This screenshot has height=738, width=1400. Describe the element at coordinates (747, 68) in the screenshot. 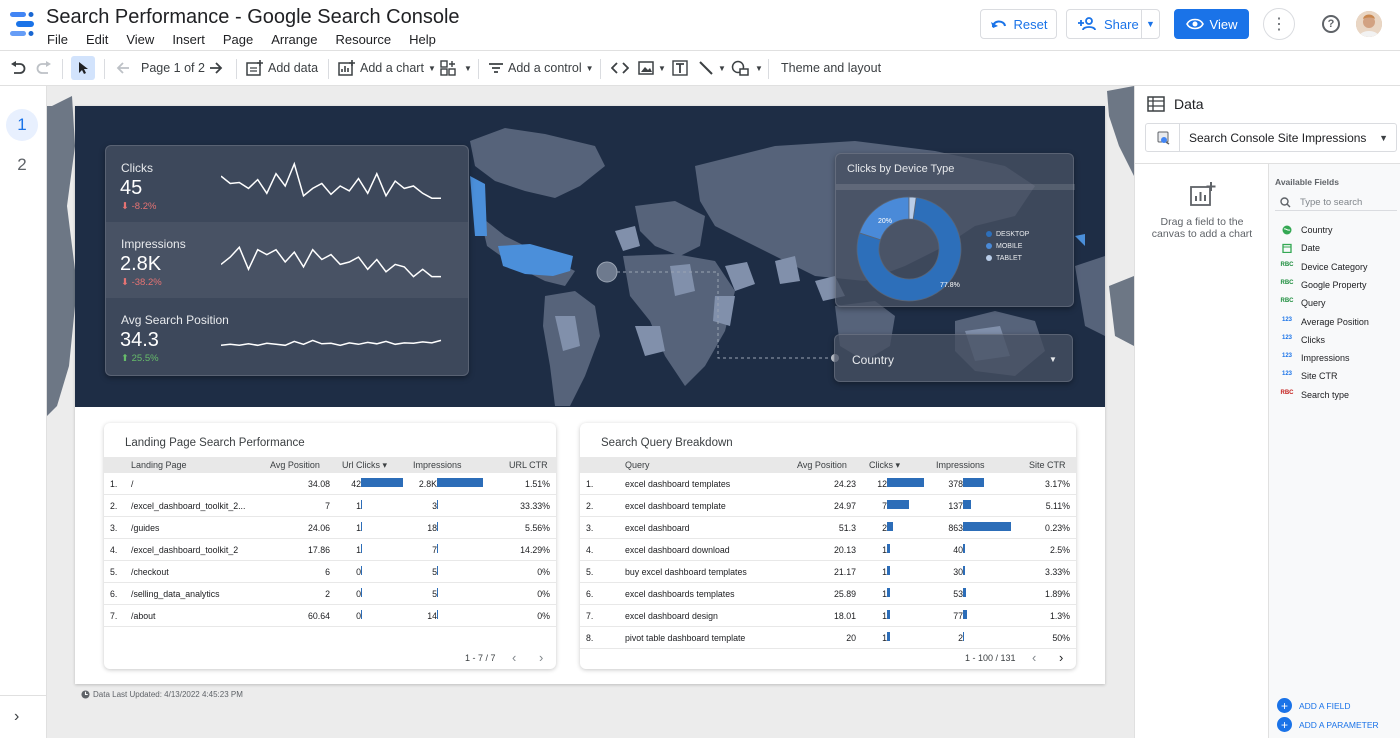

I see `shape-icon: ▼` at that location.